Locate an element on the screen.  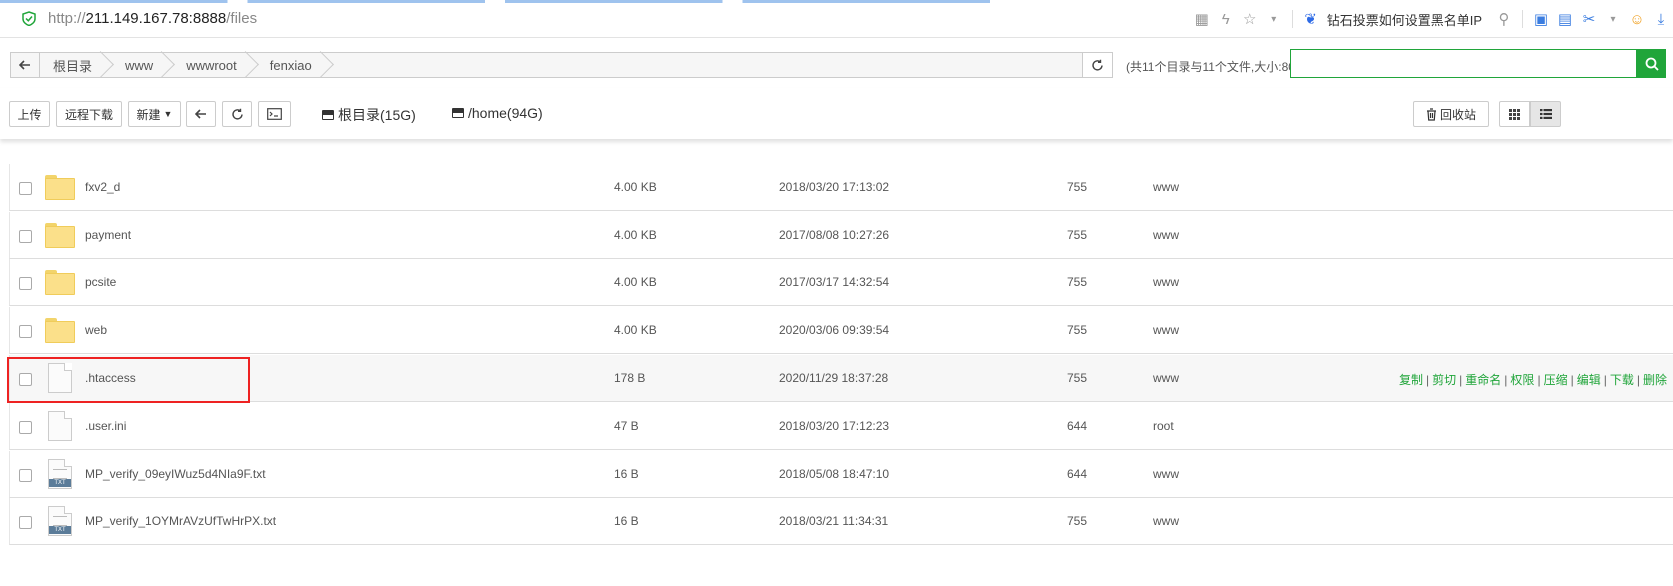
table-row: web 4.00 KB 2020/03/06 09:39:54 755 www is located at coordinates (841, 331).